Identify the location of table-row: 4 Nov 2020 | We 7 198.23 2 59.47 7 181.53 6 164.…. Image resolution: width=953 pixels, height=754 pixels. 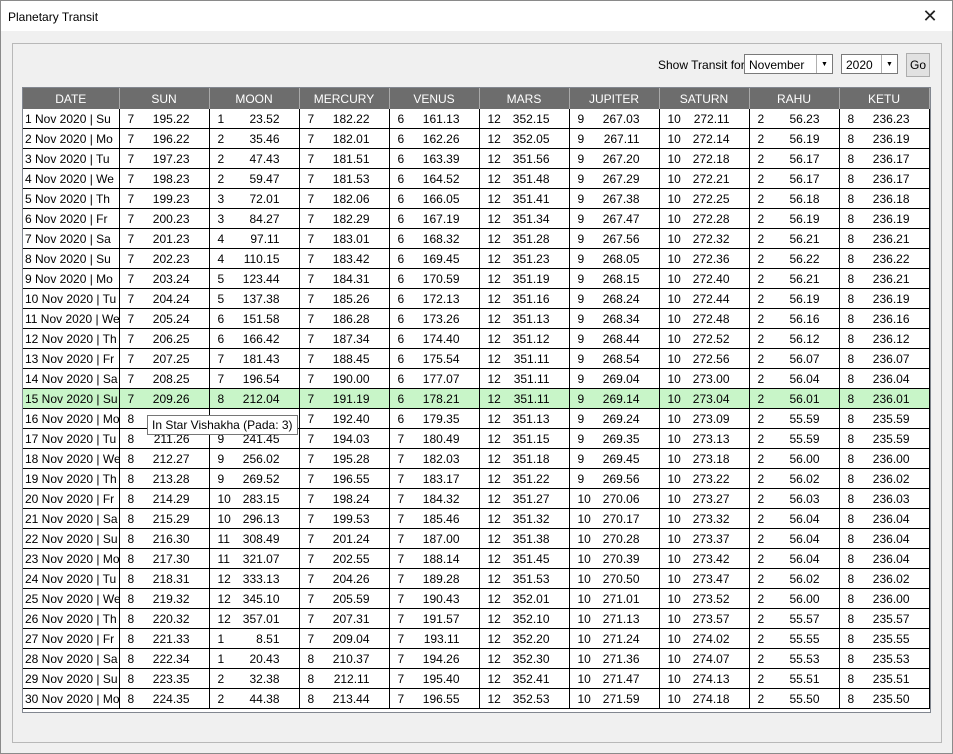
(476, 178).